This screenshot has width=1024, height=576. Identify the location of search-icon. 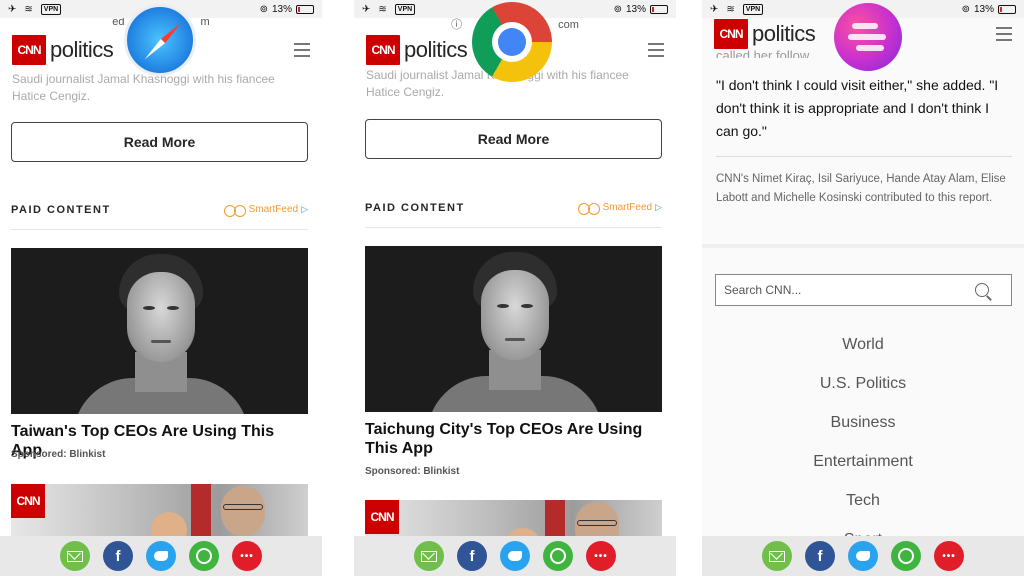
(982, 290).